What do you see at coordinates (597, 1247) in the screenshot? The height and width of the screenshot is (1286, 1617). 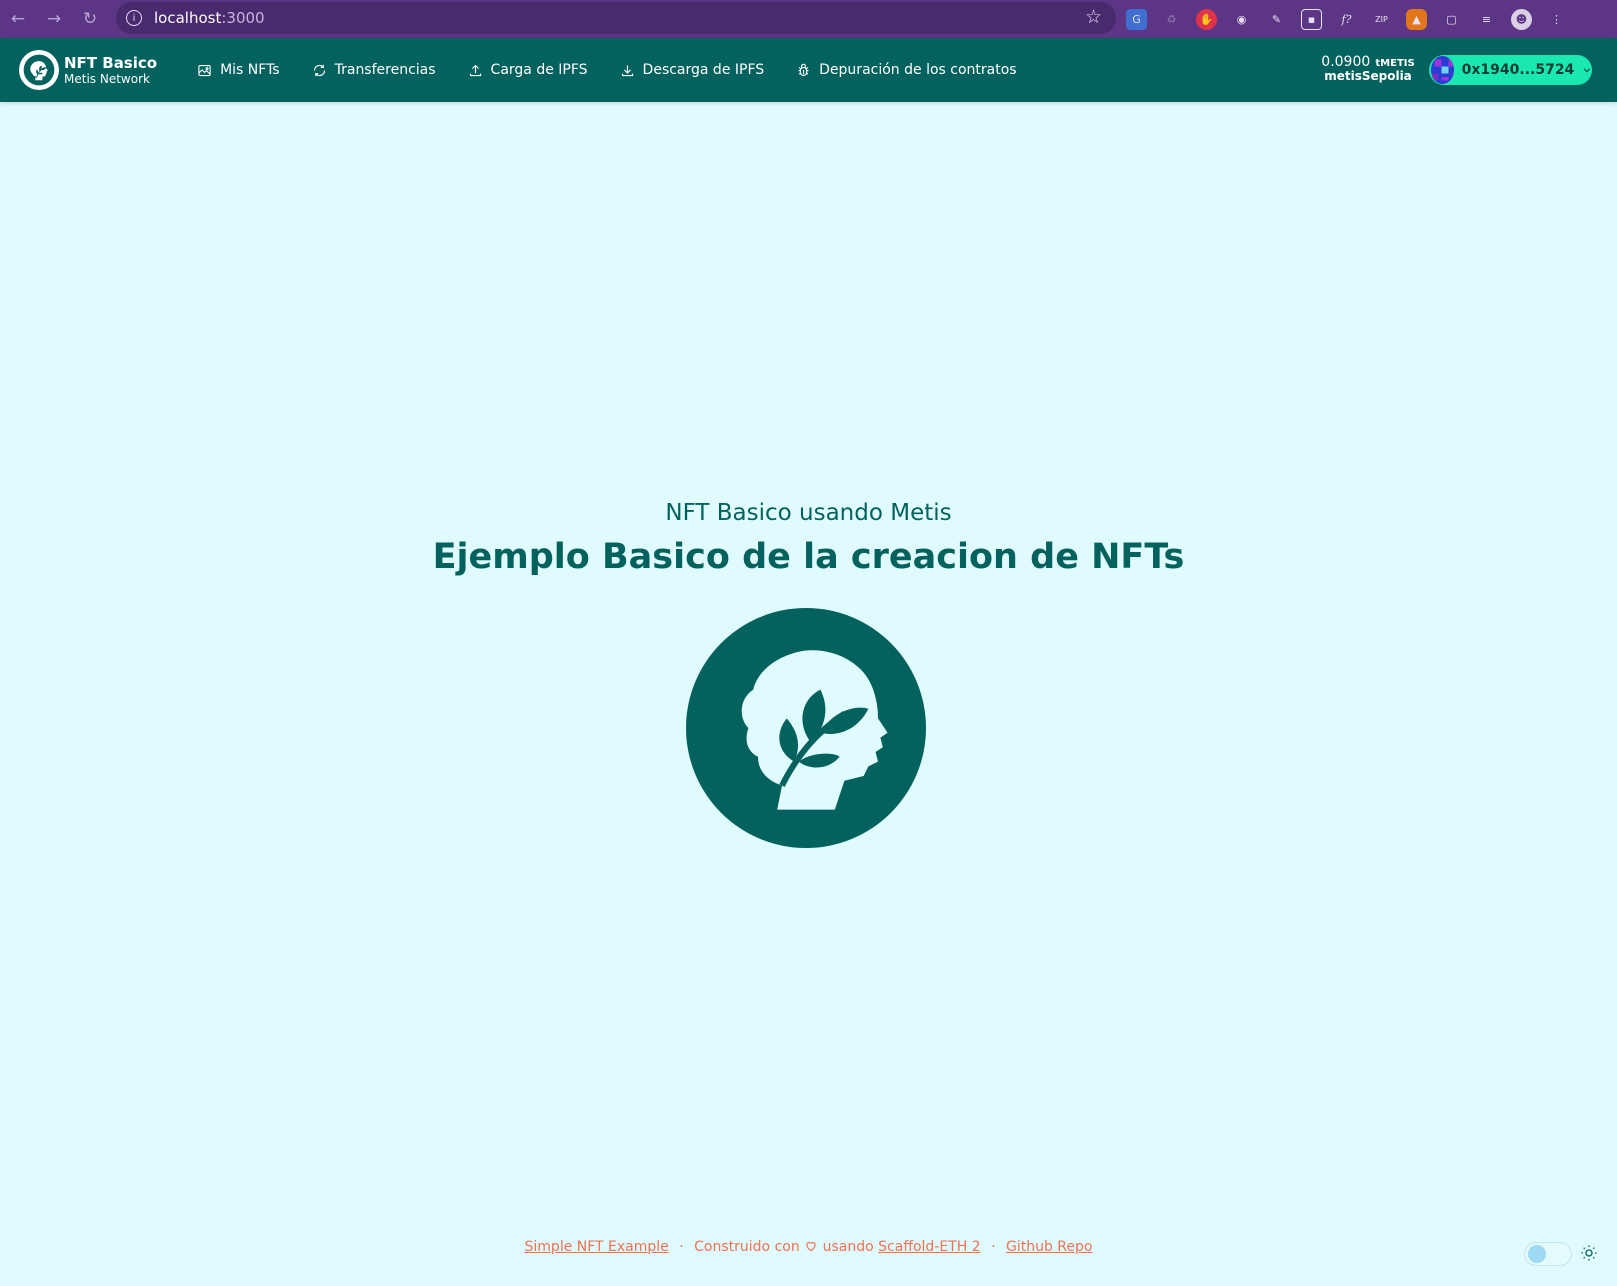 I see `simple-nft-example-link: Simple NFT Example` at bounding box center [597, 1247].